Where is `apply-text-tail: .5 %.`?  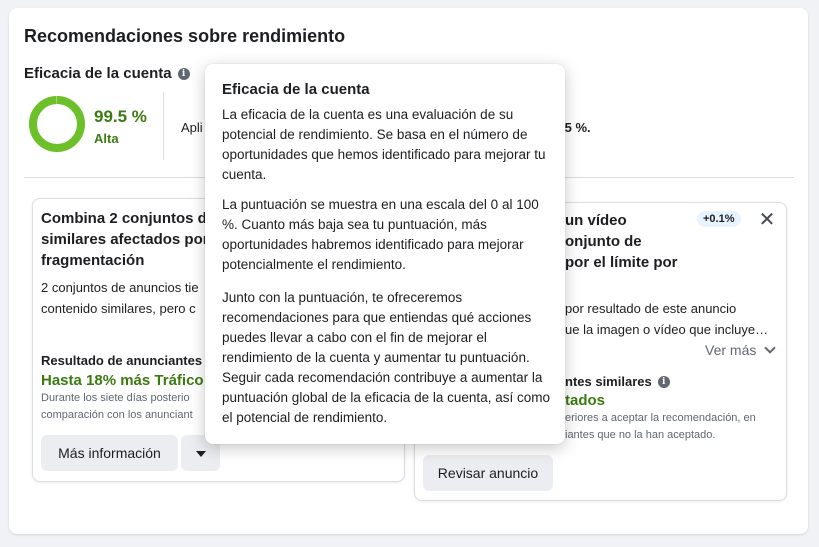
apply-text-tail: .5 %. is located at coordinates (576, 127).